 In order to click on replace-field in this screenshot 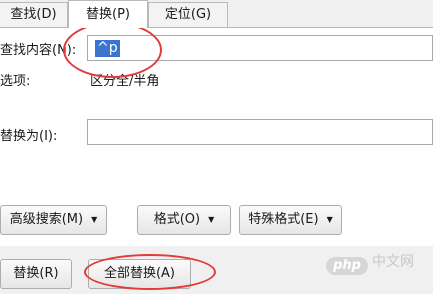, I will do `click(260, 132)`.